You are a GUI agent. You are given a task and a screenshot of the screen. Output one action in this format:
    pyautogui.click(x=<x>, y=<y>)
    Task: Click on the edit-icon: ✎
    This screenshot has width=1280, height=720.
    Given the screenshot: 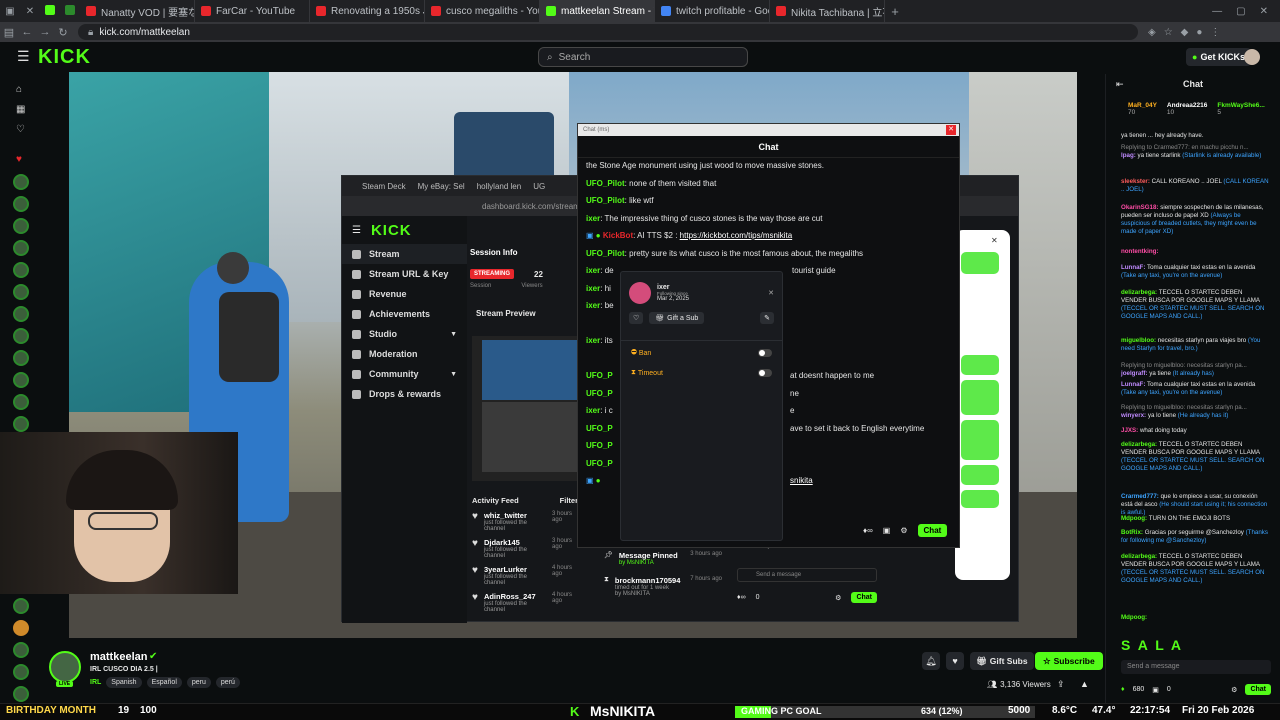 What is the action you would take?
    pyautogui.click(x=767, y=318)
    